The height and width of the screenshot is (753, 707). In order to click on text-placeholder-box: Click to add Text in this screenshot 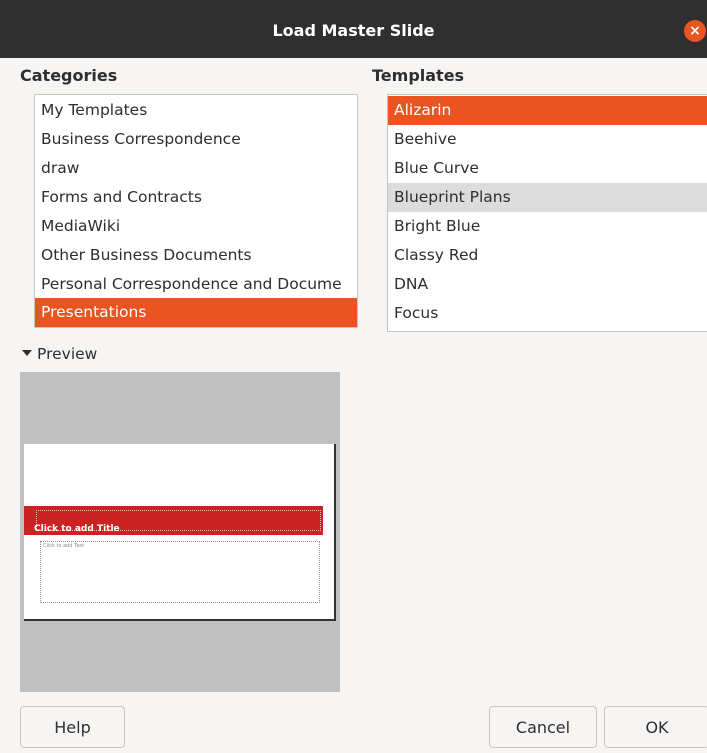, I will do `click(180, 572)`.